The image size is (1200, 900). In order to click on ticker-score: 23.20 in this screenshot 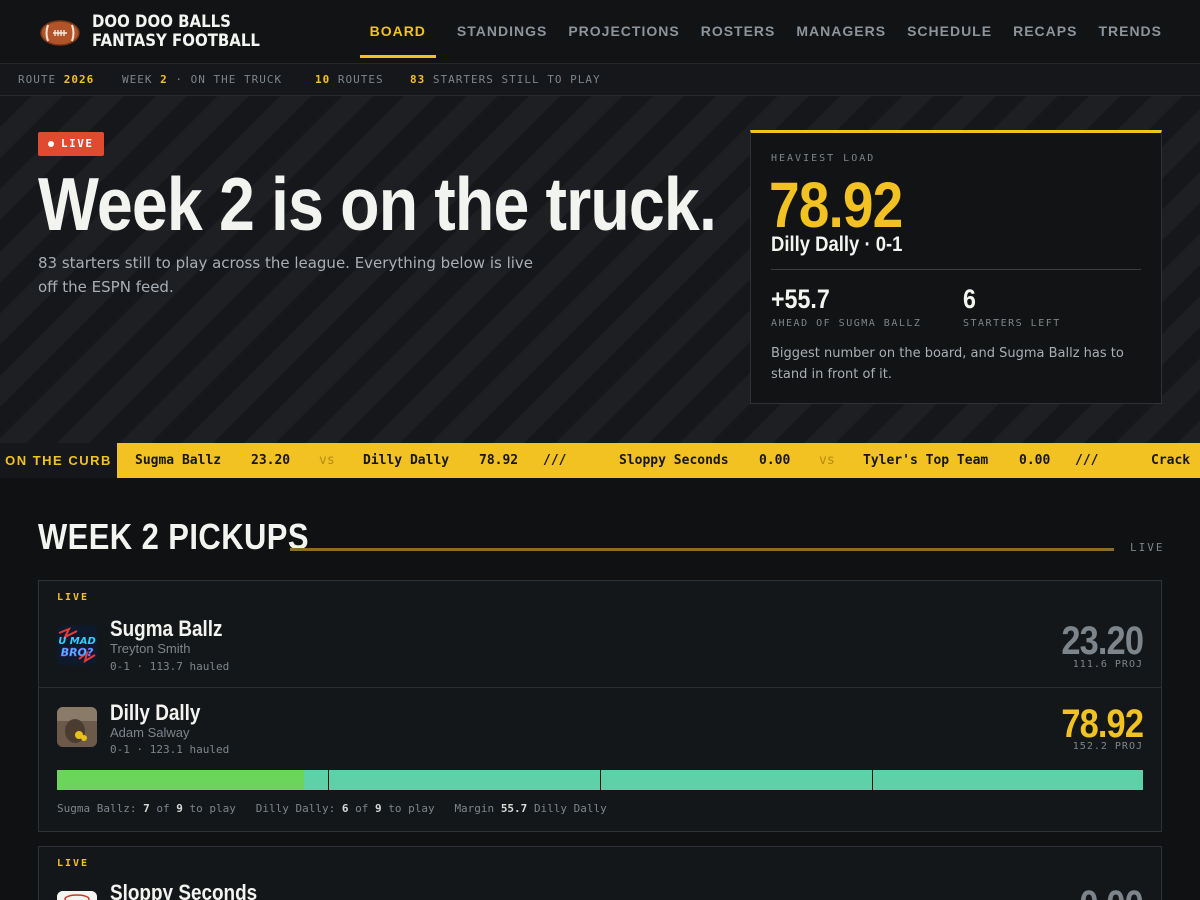, I will do `click(271, 460)`.